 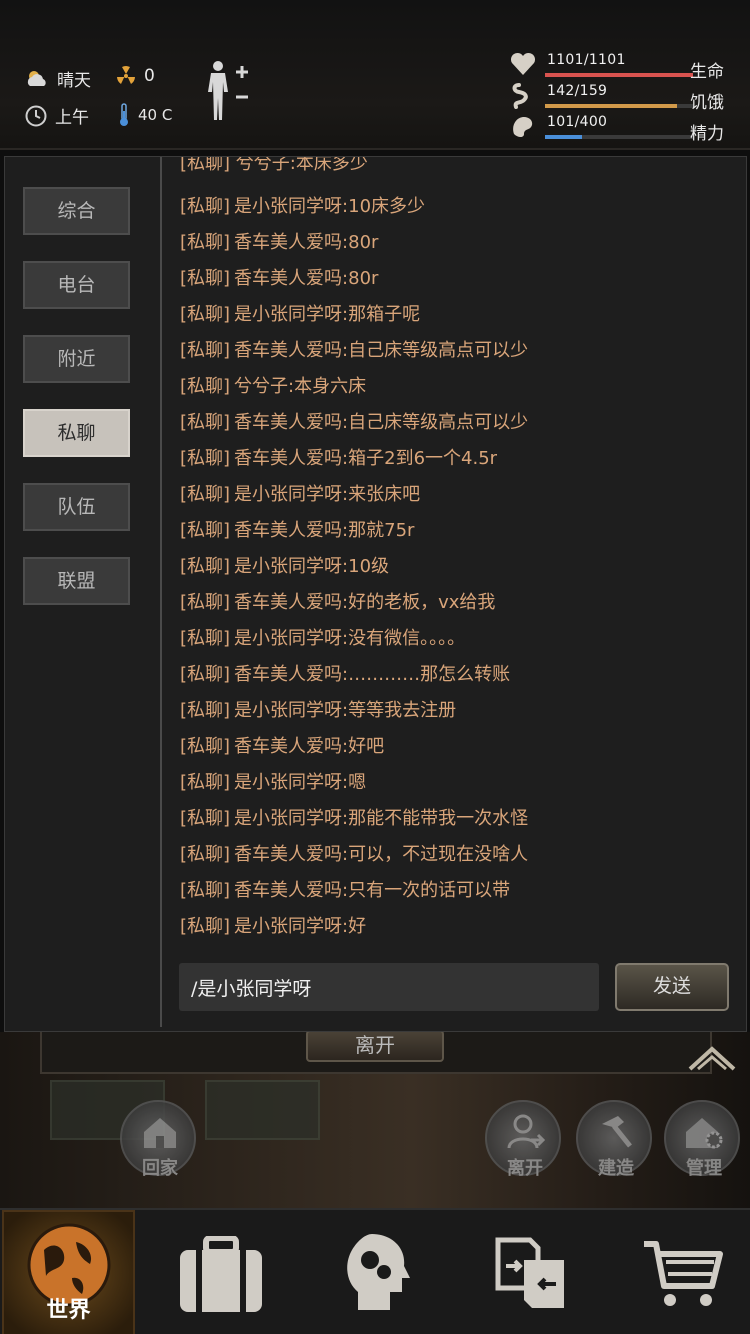 What do you see at coordinates (685, 1272) in the screenshot?
I see `nav-shop` at bounding box center [685, 1272].